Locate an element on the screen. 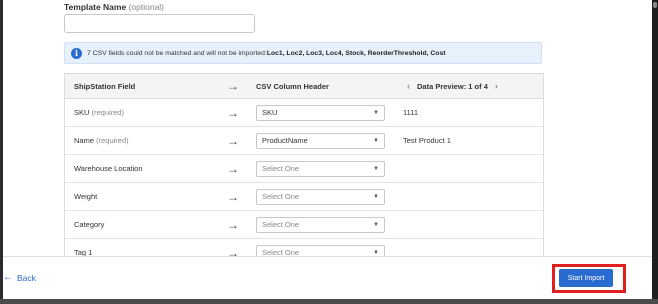 Image resolution: width=658 pixels, height=304 pixels. table-row: Warehouse Location → Select One ▼ is located at coordinates (304, 169).